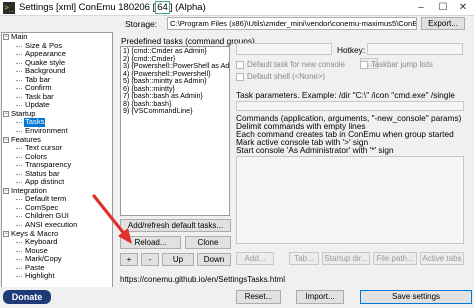  Describe the element at coordinates (57, 88) in the screenshot. I see `sidebar-item-confirm: Confirm` at that location.